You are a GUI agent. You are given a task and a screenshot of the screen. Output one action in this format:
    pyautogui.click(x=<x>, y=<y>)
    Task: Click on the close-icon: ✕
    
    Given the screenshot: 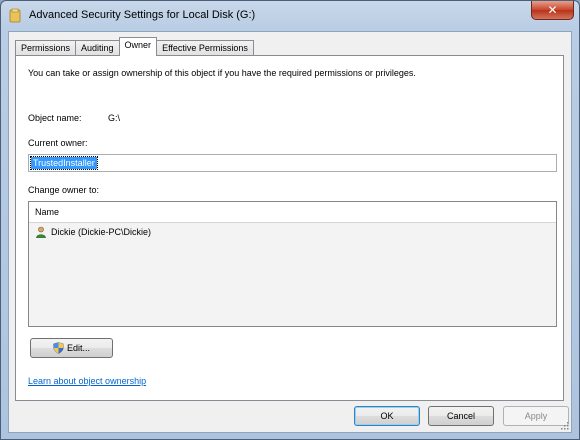 What is the action you would take?
    pyautogui.click(x=552, y=10)
    